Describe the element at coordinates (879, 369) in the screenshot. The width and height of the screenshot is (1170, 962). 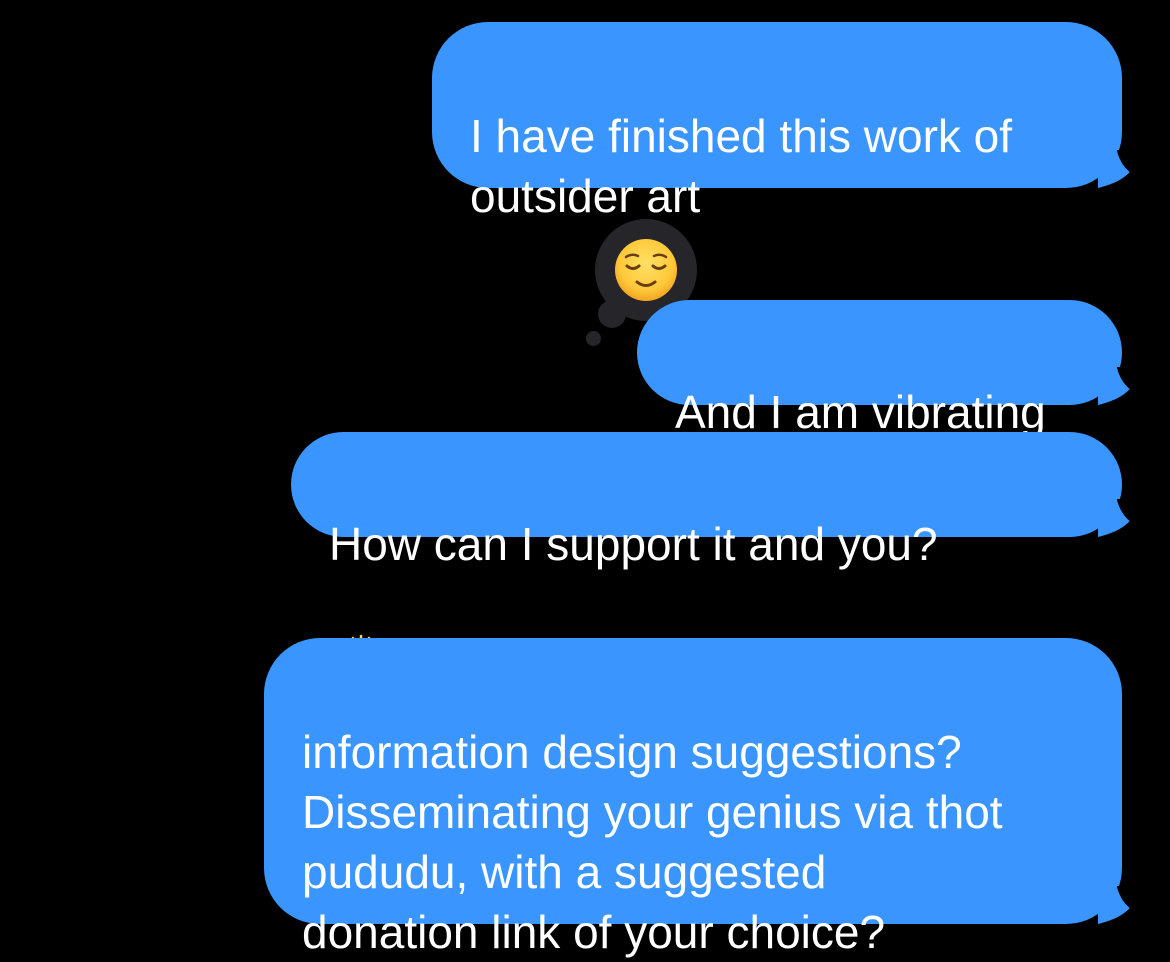
I see `message-bubble-outgoing: And I am vibrating` at that location.